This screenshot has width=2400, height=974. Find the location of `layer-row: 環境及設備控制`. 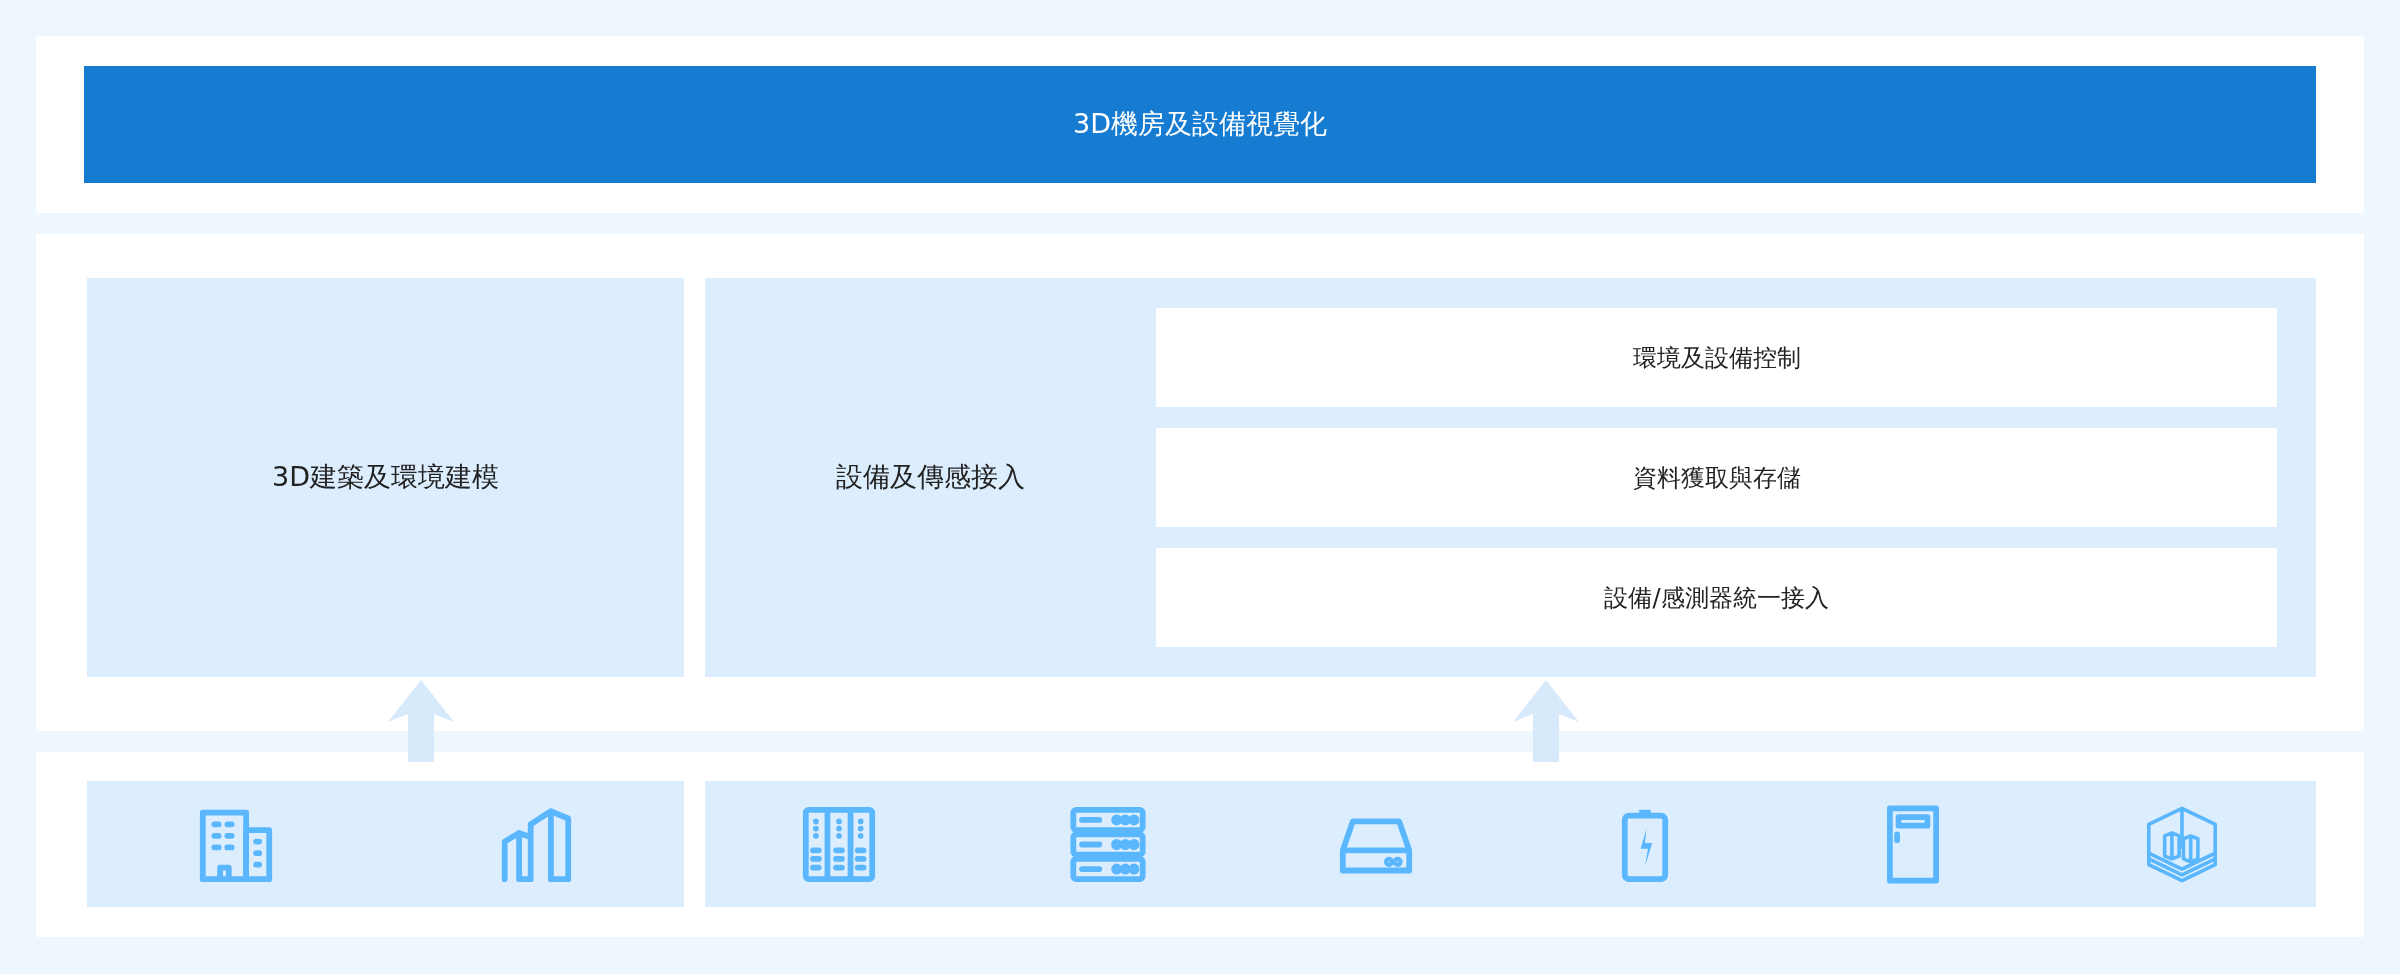

layer-row: 環境及設備控制 is located at coordinates (1716, 357).